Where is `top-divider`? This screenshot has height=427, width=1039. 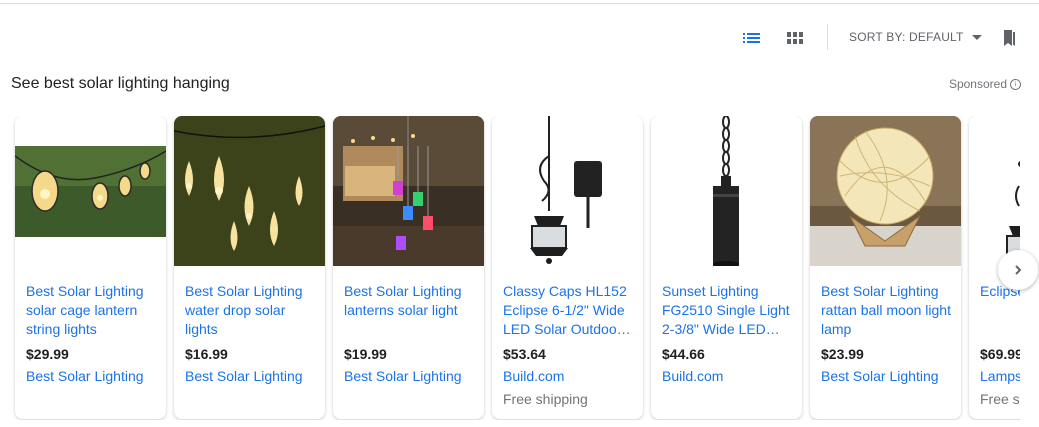
top-divider is located at coordinates (519, 3).